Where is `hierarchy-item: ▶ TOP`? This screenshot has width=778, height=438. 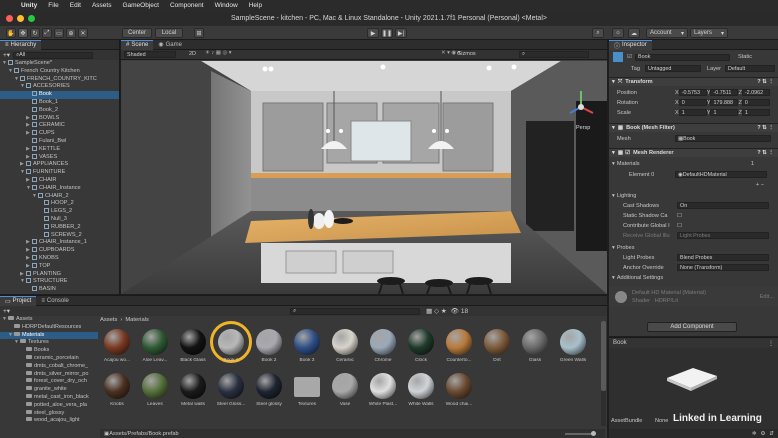
hierarchy-item: ▶ TOP is located at coordinates (59, 266).